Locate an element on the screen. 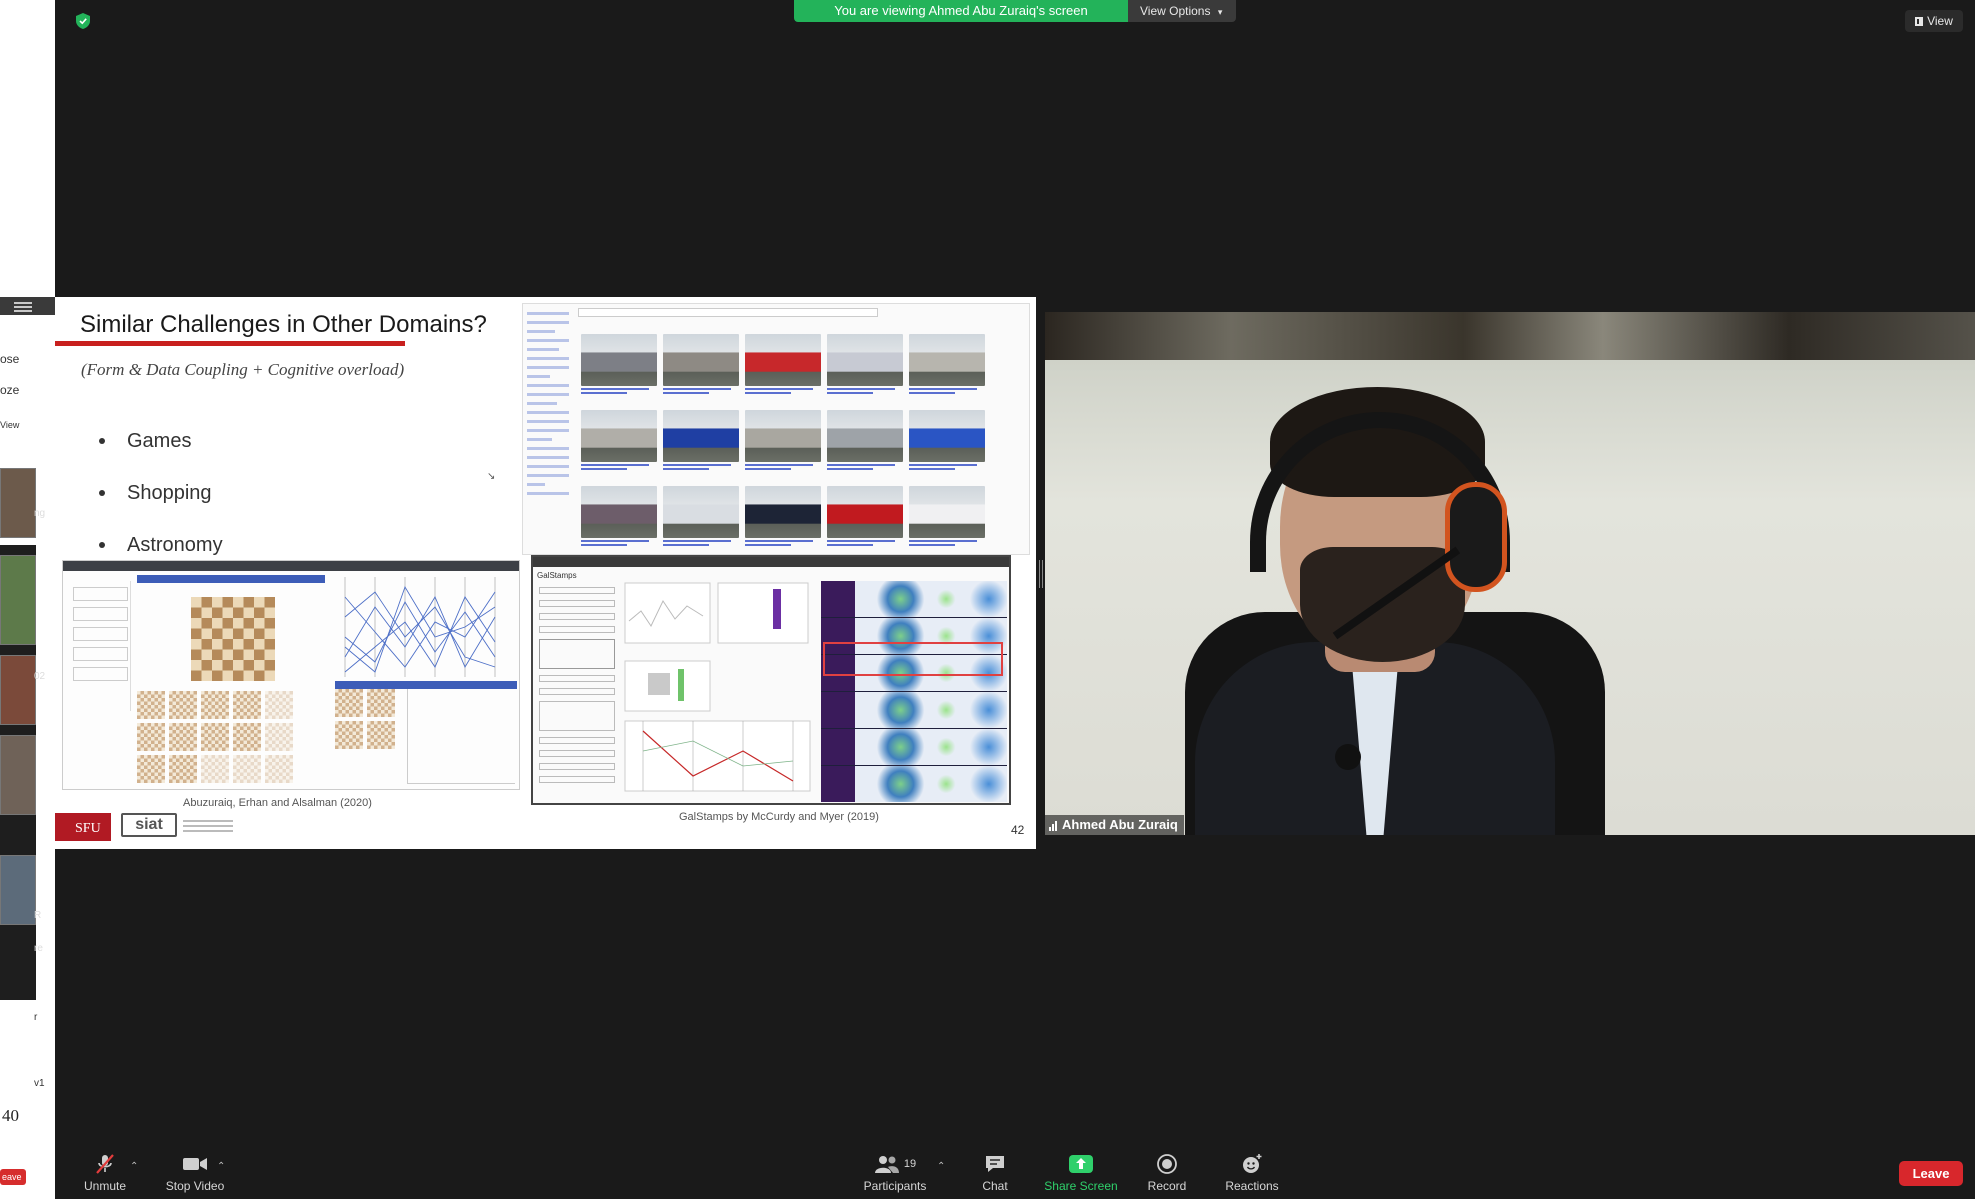  stop-video-label: Stop Video is located at coordinates (195, 1186).